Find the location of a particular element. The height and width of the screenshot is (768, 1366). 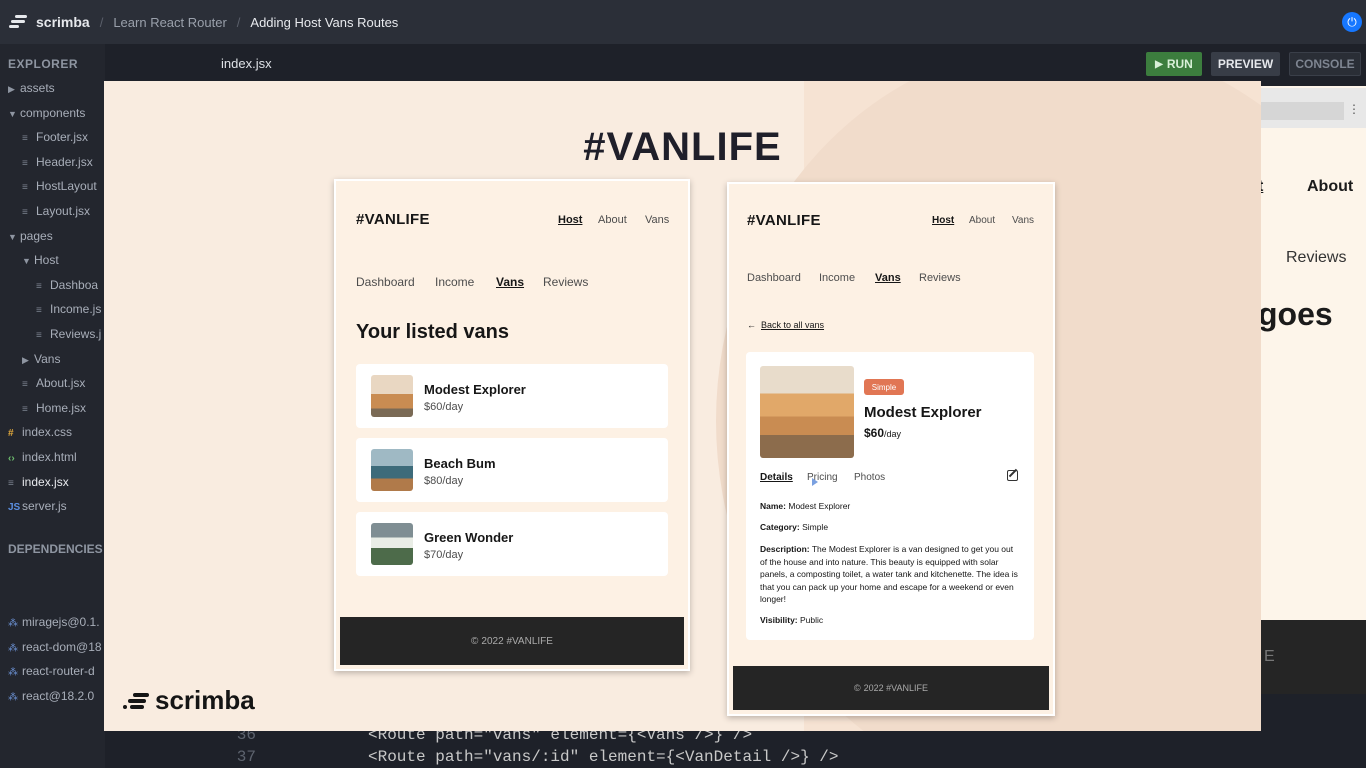

tree-item-label: Header.jsx is located at coordinates (64, 161).